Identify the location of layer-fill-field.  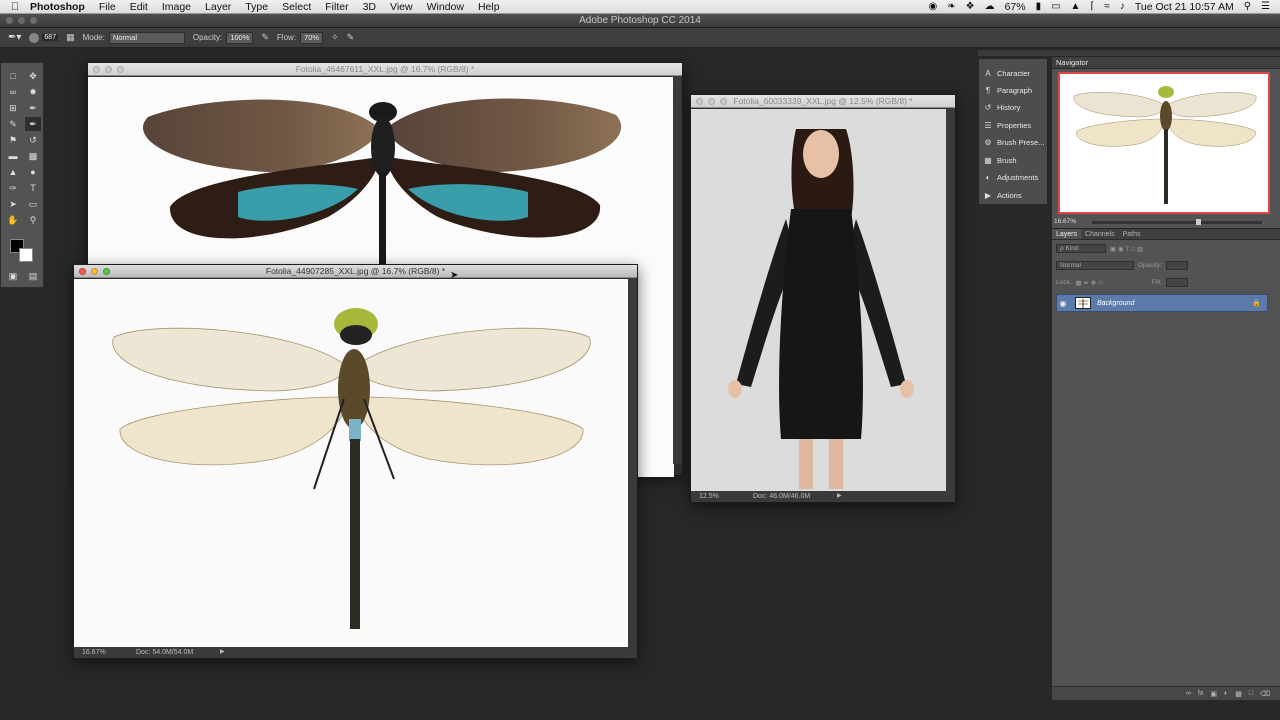
(1176, 282).